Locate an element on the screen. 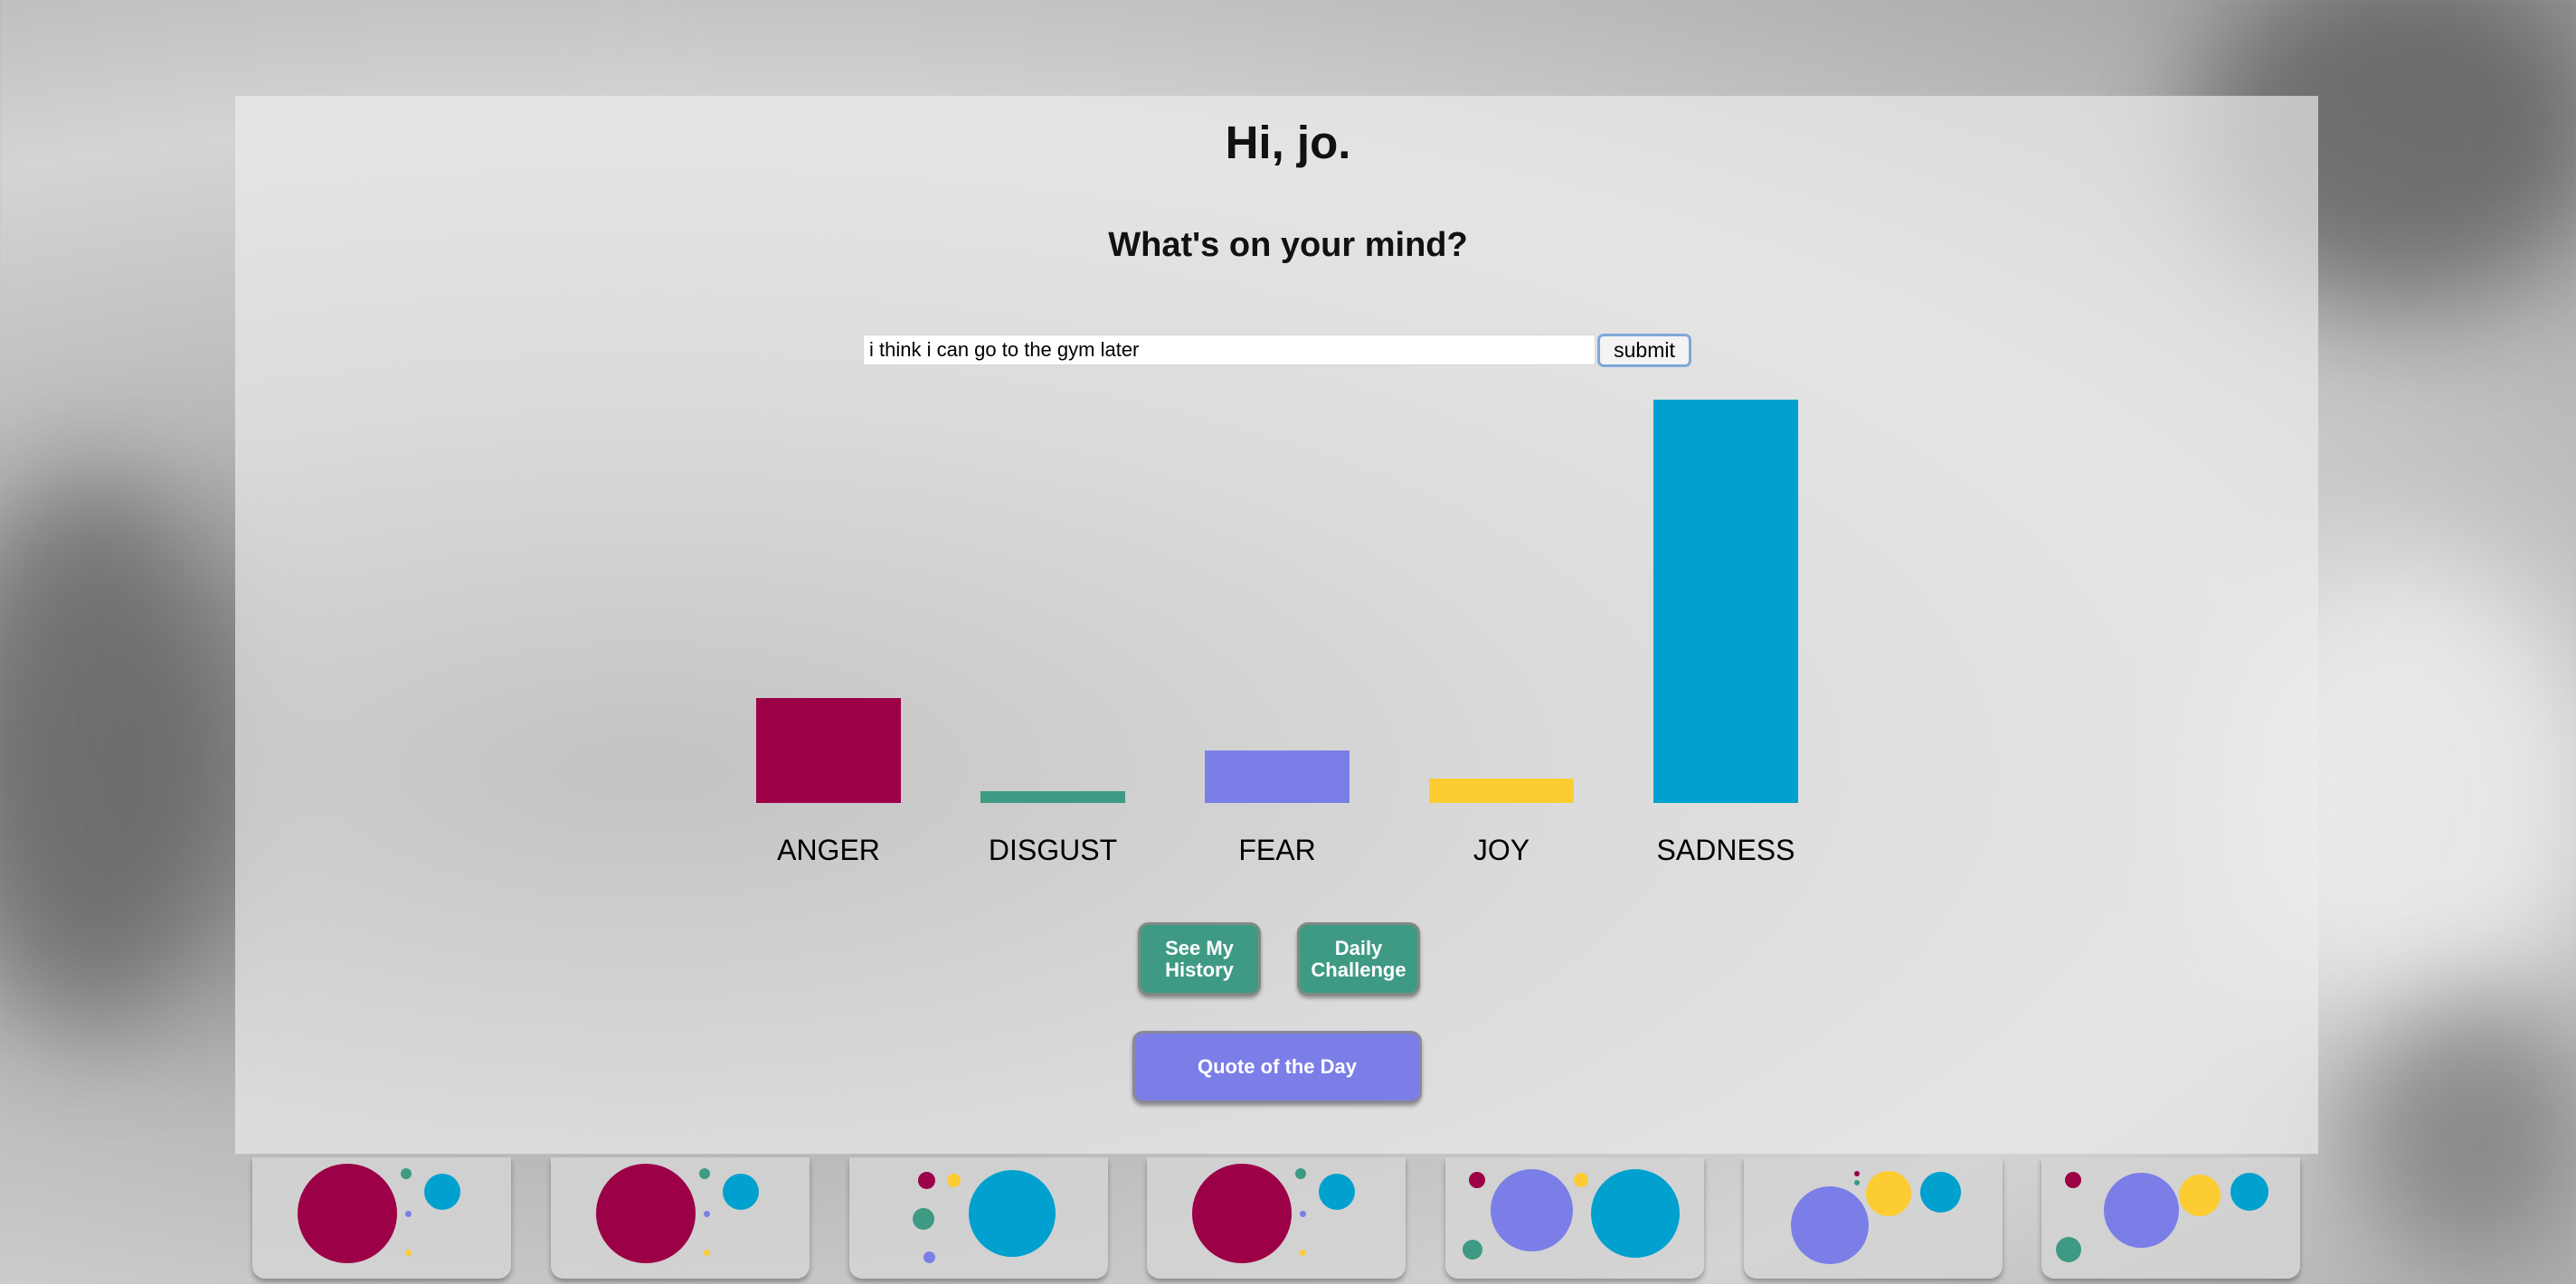  bar-label-disgust: DISGUST is located at coordinates (1053, 850).